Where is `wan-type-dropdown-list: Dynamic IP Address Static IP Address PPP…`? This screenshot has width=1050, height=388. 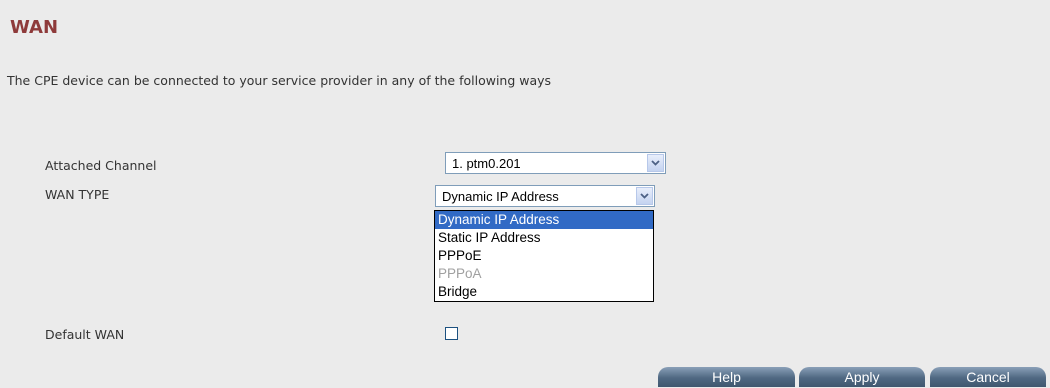 wan-type-dropdown-list: Dynamic IP Address Static IP Address PPP… is located at coordinates (544, 256).